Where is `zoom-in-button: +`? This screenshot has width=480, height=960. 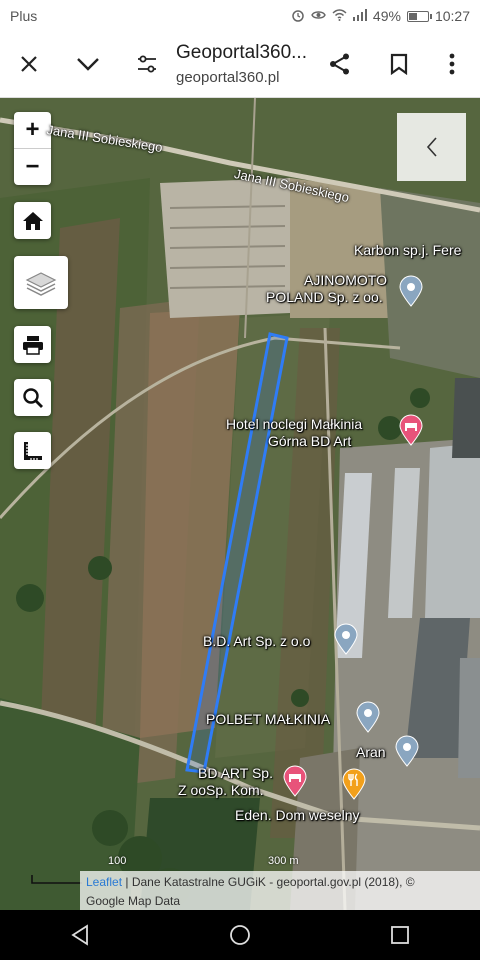
zoom-in-button: + is located at coordinates (32, 130).